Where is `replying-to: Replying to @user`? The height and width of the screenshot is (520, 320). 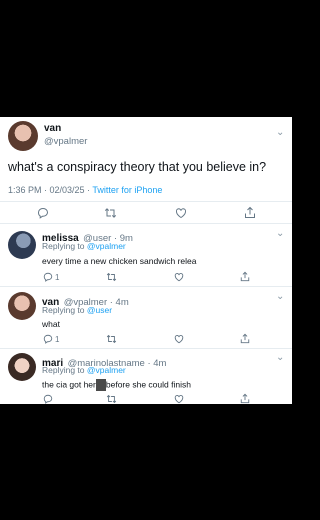 replying-to: Replying to @user is located at coordinates (77, 310).